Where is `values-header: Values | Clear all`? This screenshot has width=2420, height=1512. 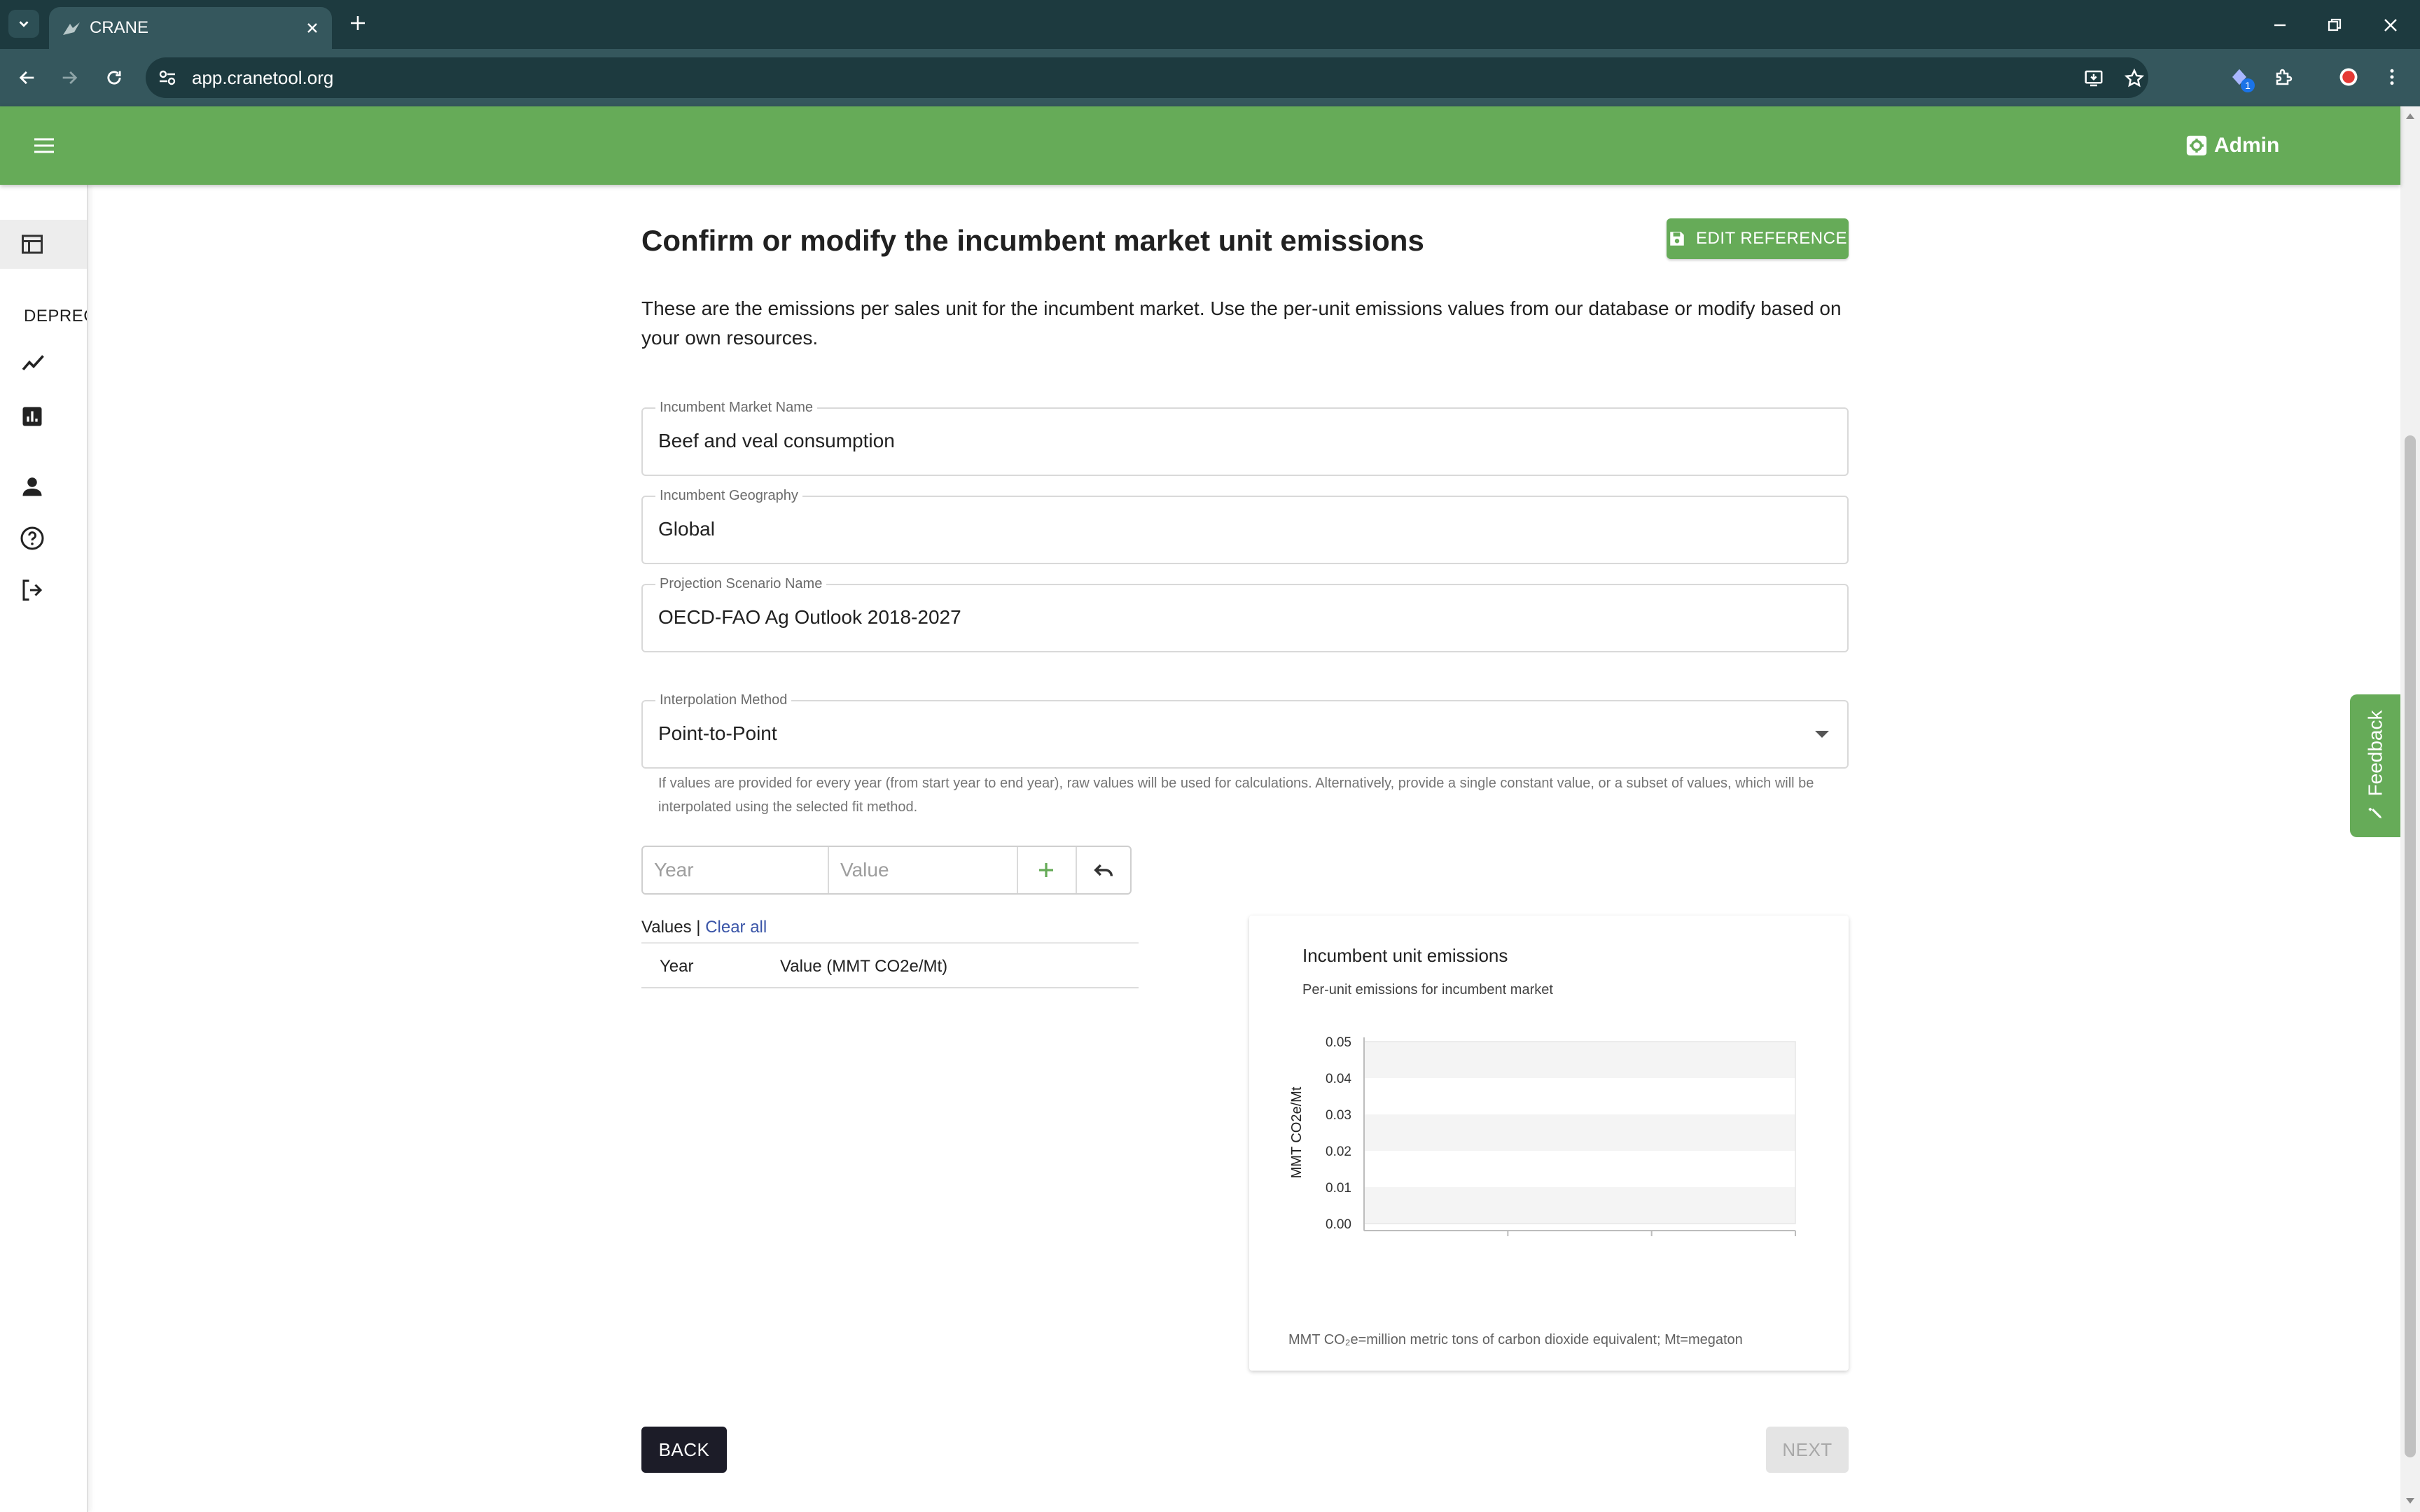 values-header: Values | Clear all is located at coordinates (704, 927).